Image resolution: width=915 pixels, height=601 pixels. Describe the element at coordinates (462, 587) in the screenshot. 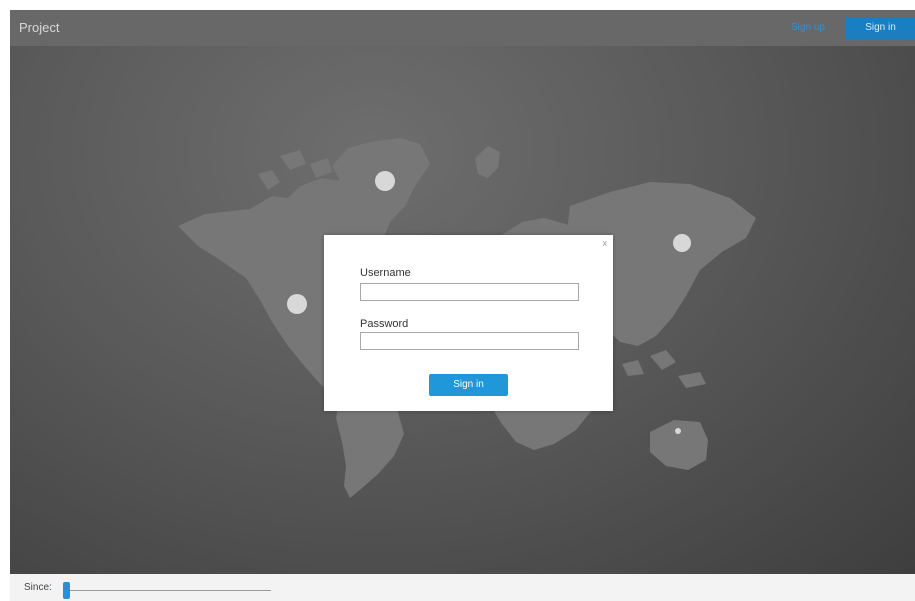

I see `footer-bar: Since:` at that location.